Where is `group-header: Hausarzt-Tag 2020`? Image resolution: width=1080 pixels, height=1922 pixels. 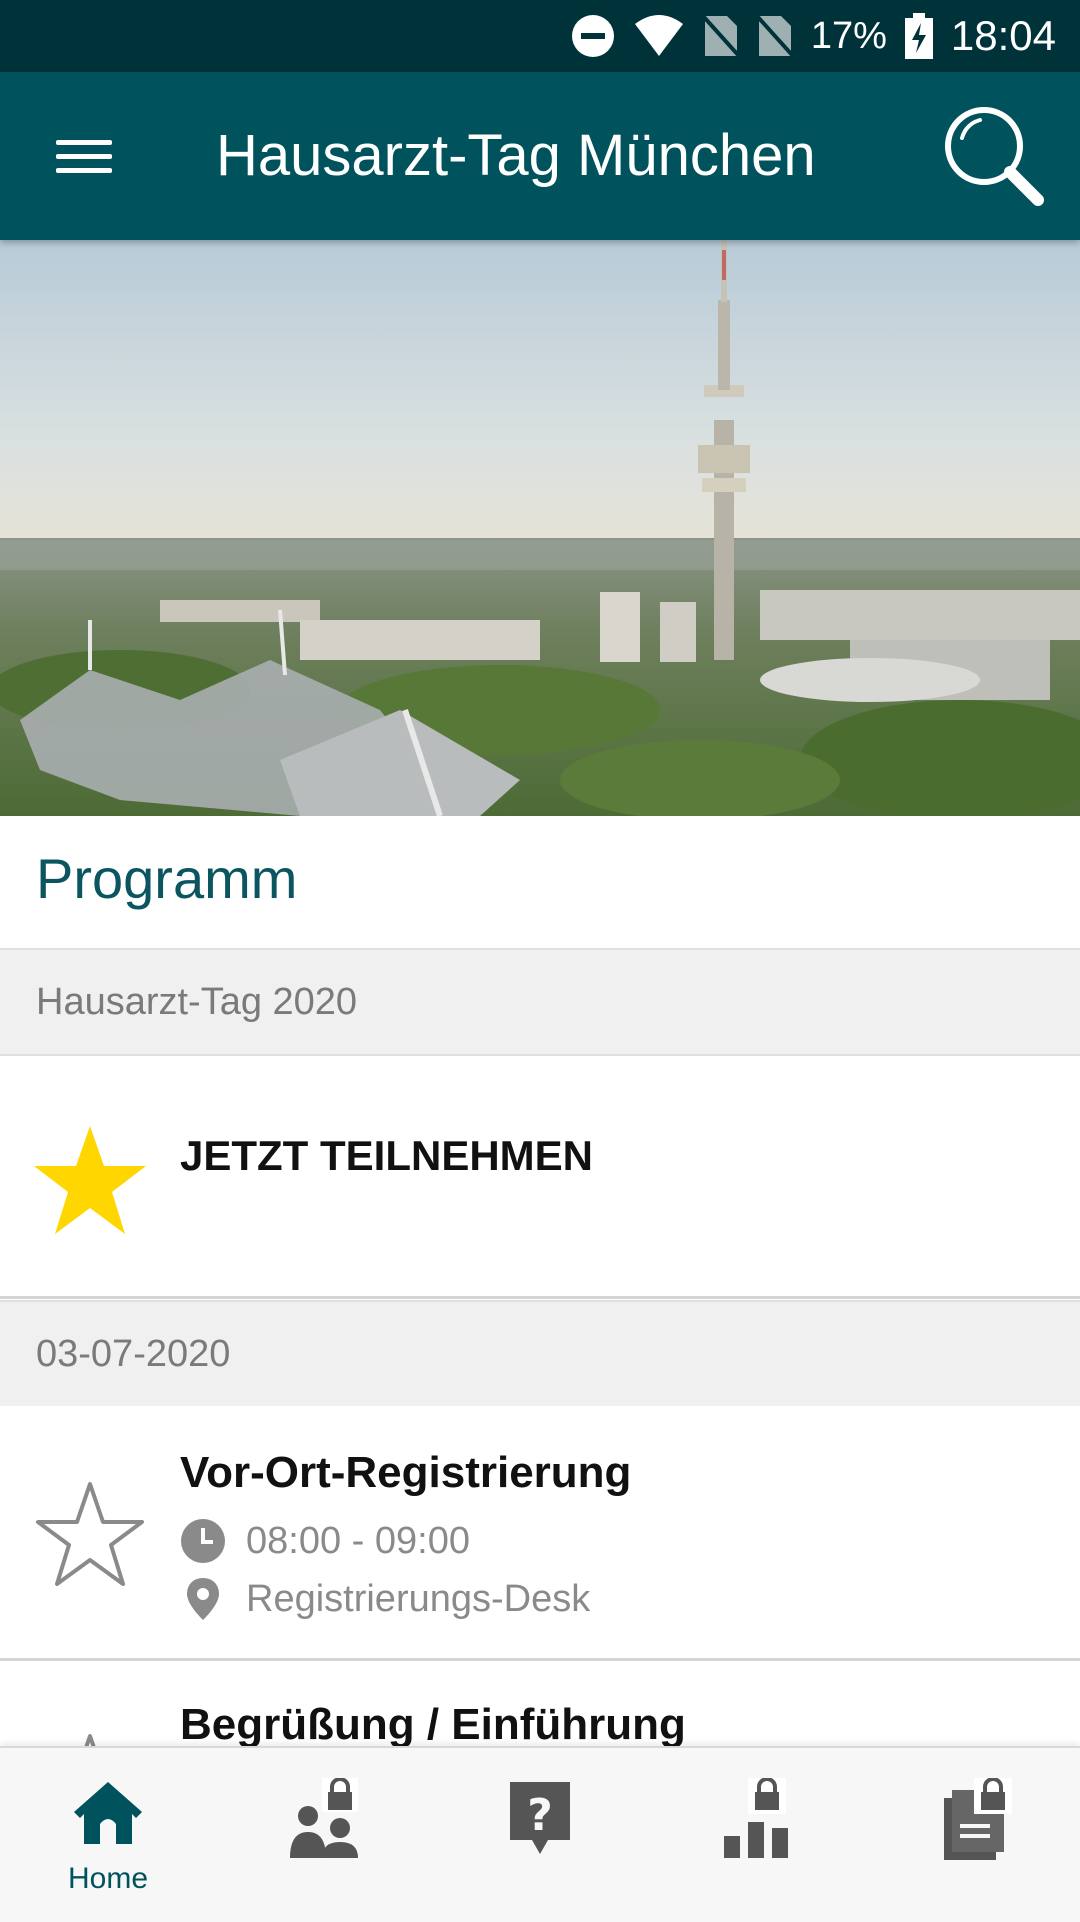 group-header: Hausarzt-Tag 2020 is located at coordinates (540, 1002).